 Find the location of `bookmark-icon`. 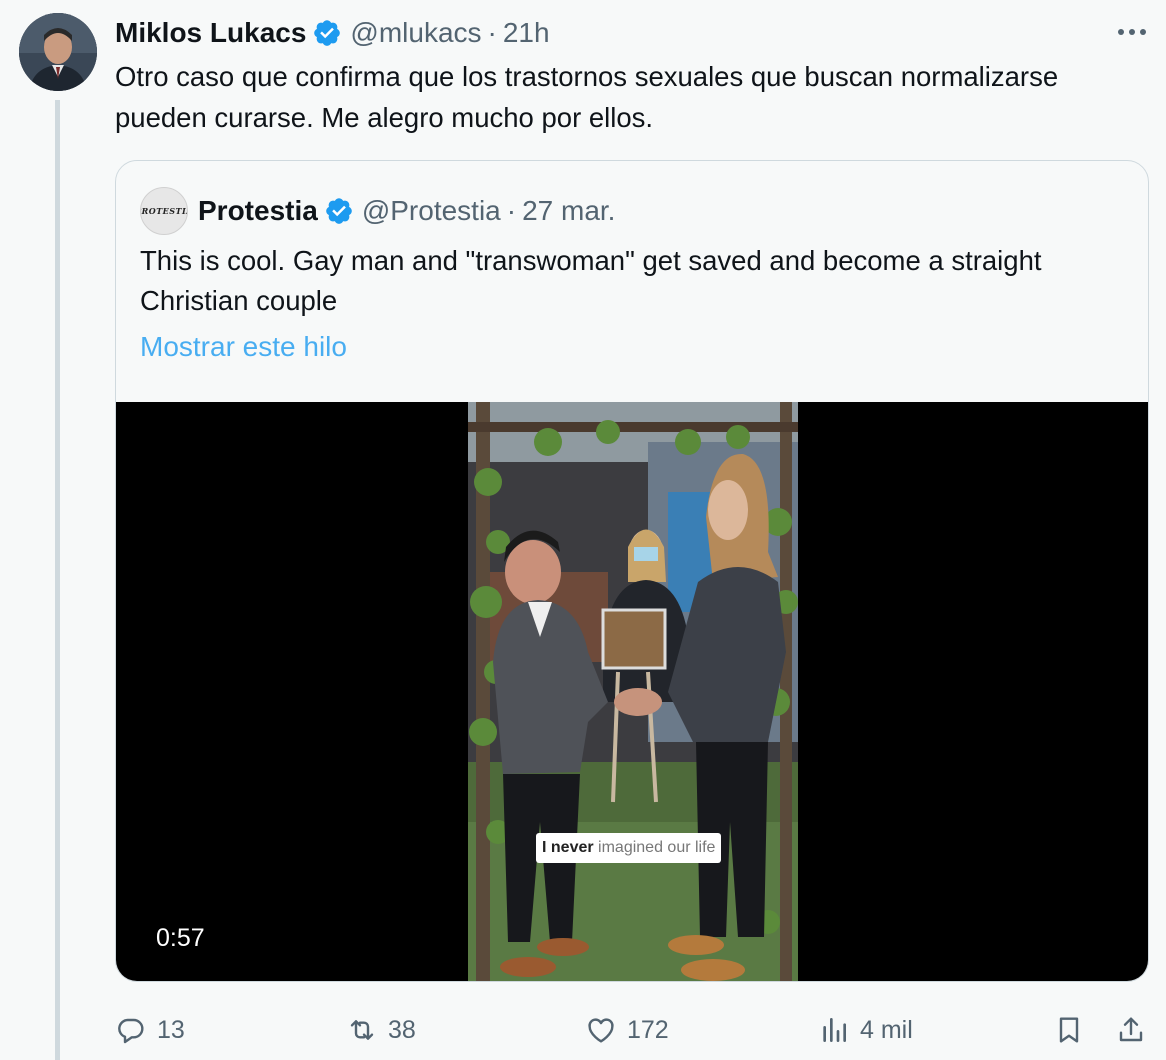

bookmark-icon is located at coordinates (1069, 1030).